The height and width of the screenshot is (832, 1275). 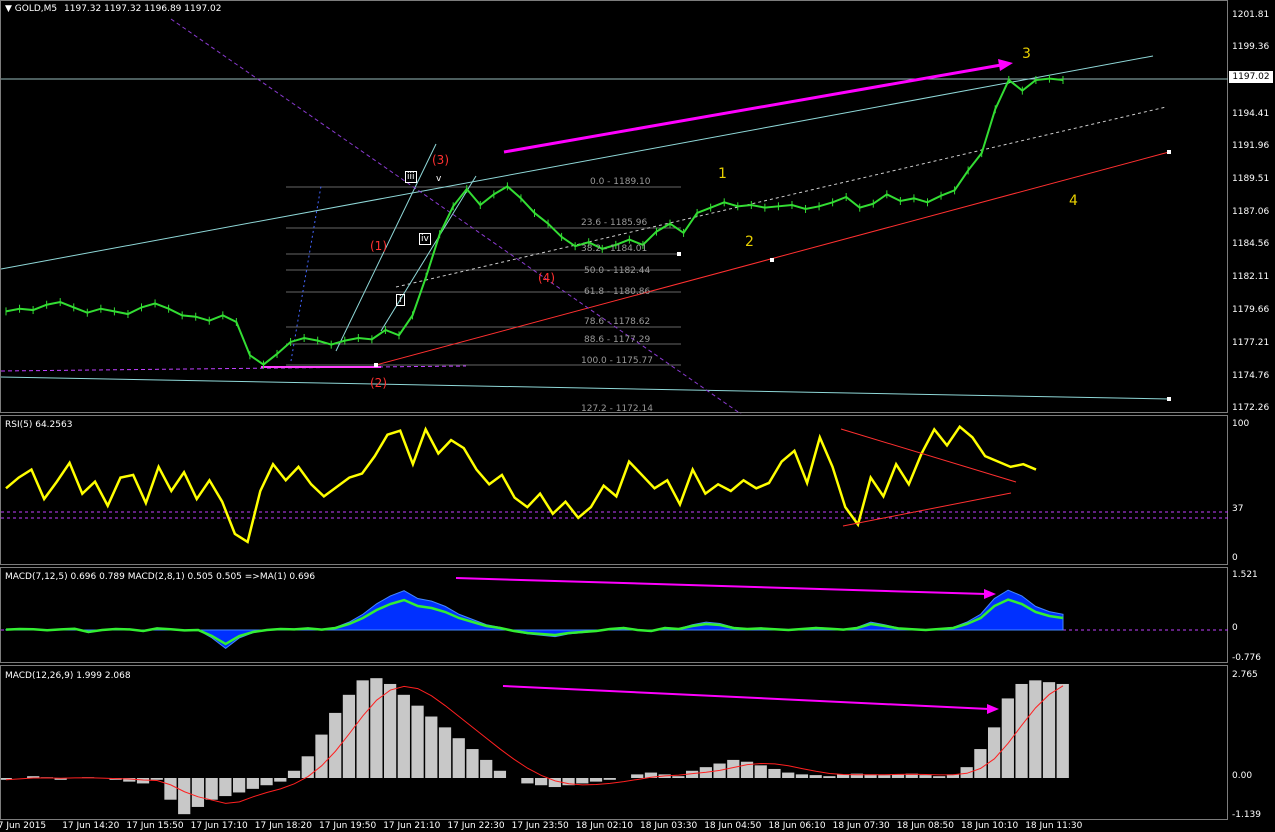 What do you see at coordinates (1235, 558) in the screenshot?
I see `rsi-tick: 0` at bounding box center [1235, 558].